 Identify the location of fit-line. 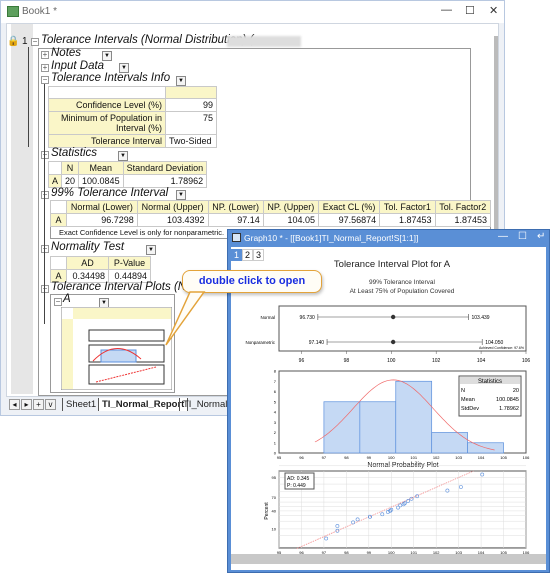
(385, 509).